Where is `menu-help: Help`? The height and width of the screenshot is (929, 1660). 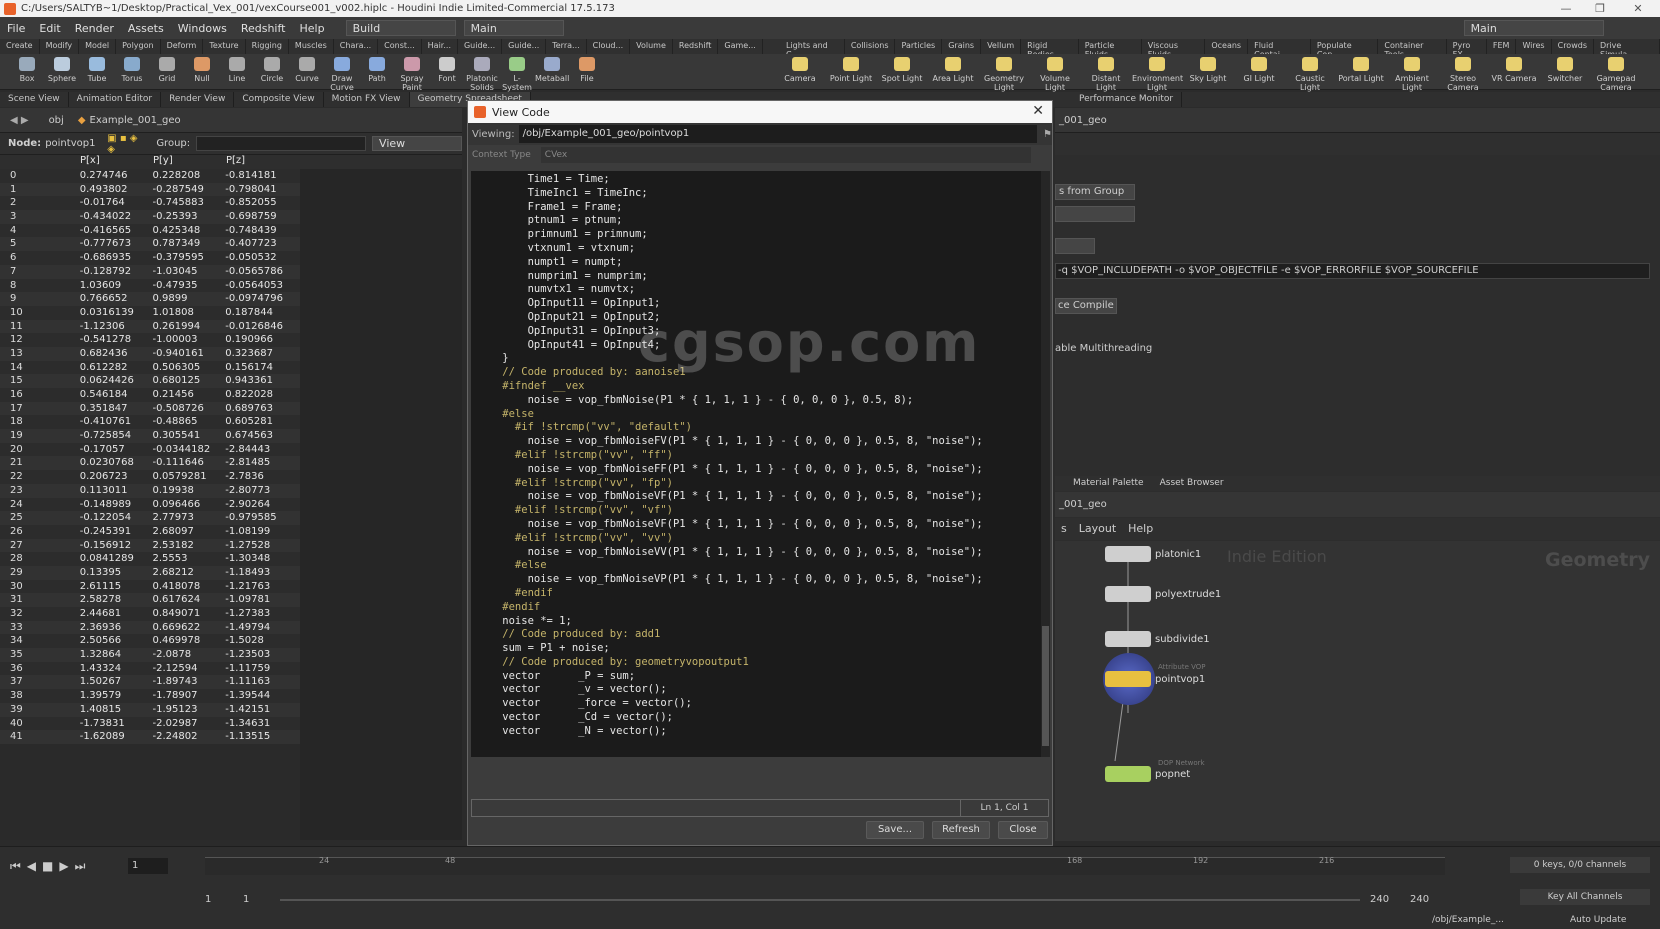 menu-help: Help is located at coordinates (311, 28).